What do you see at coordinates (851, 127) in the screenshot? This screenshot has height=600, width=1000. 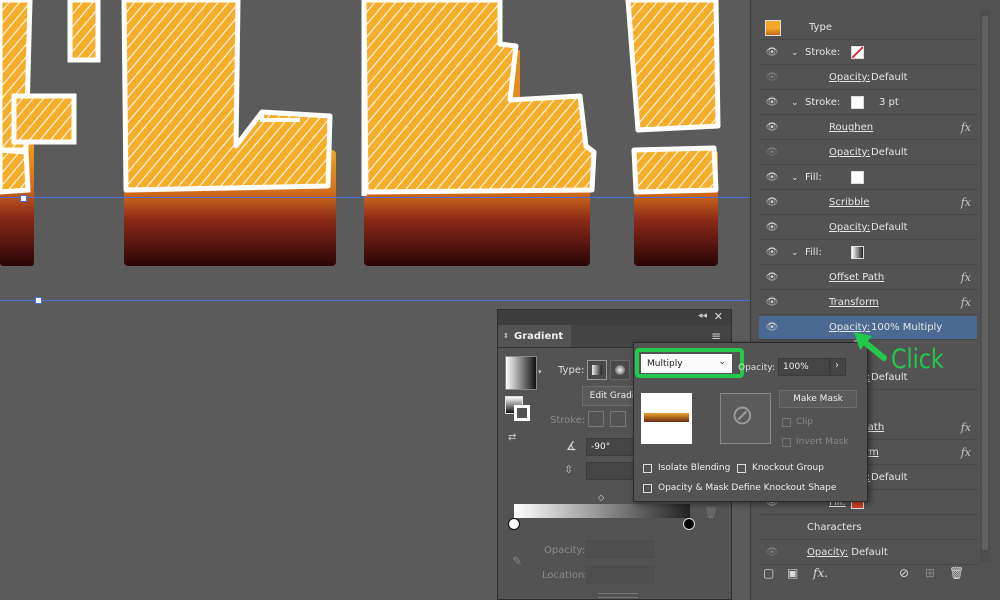 I see `appearance-row-label: Roughen` at bounding box center [851, 127].